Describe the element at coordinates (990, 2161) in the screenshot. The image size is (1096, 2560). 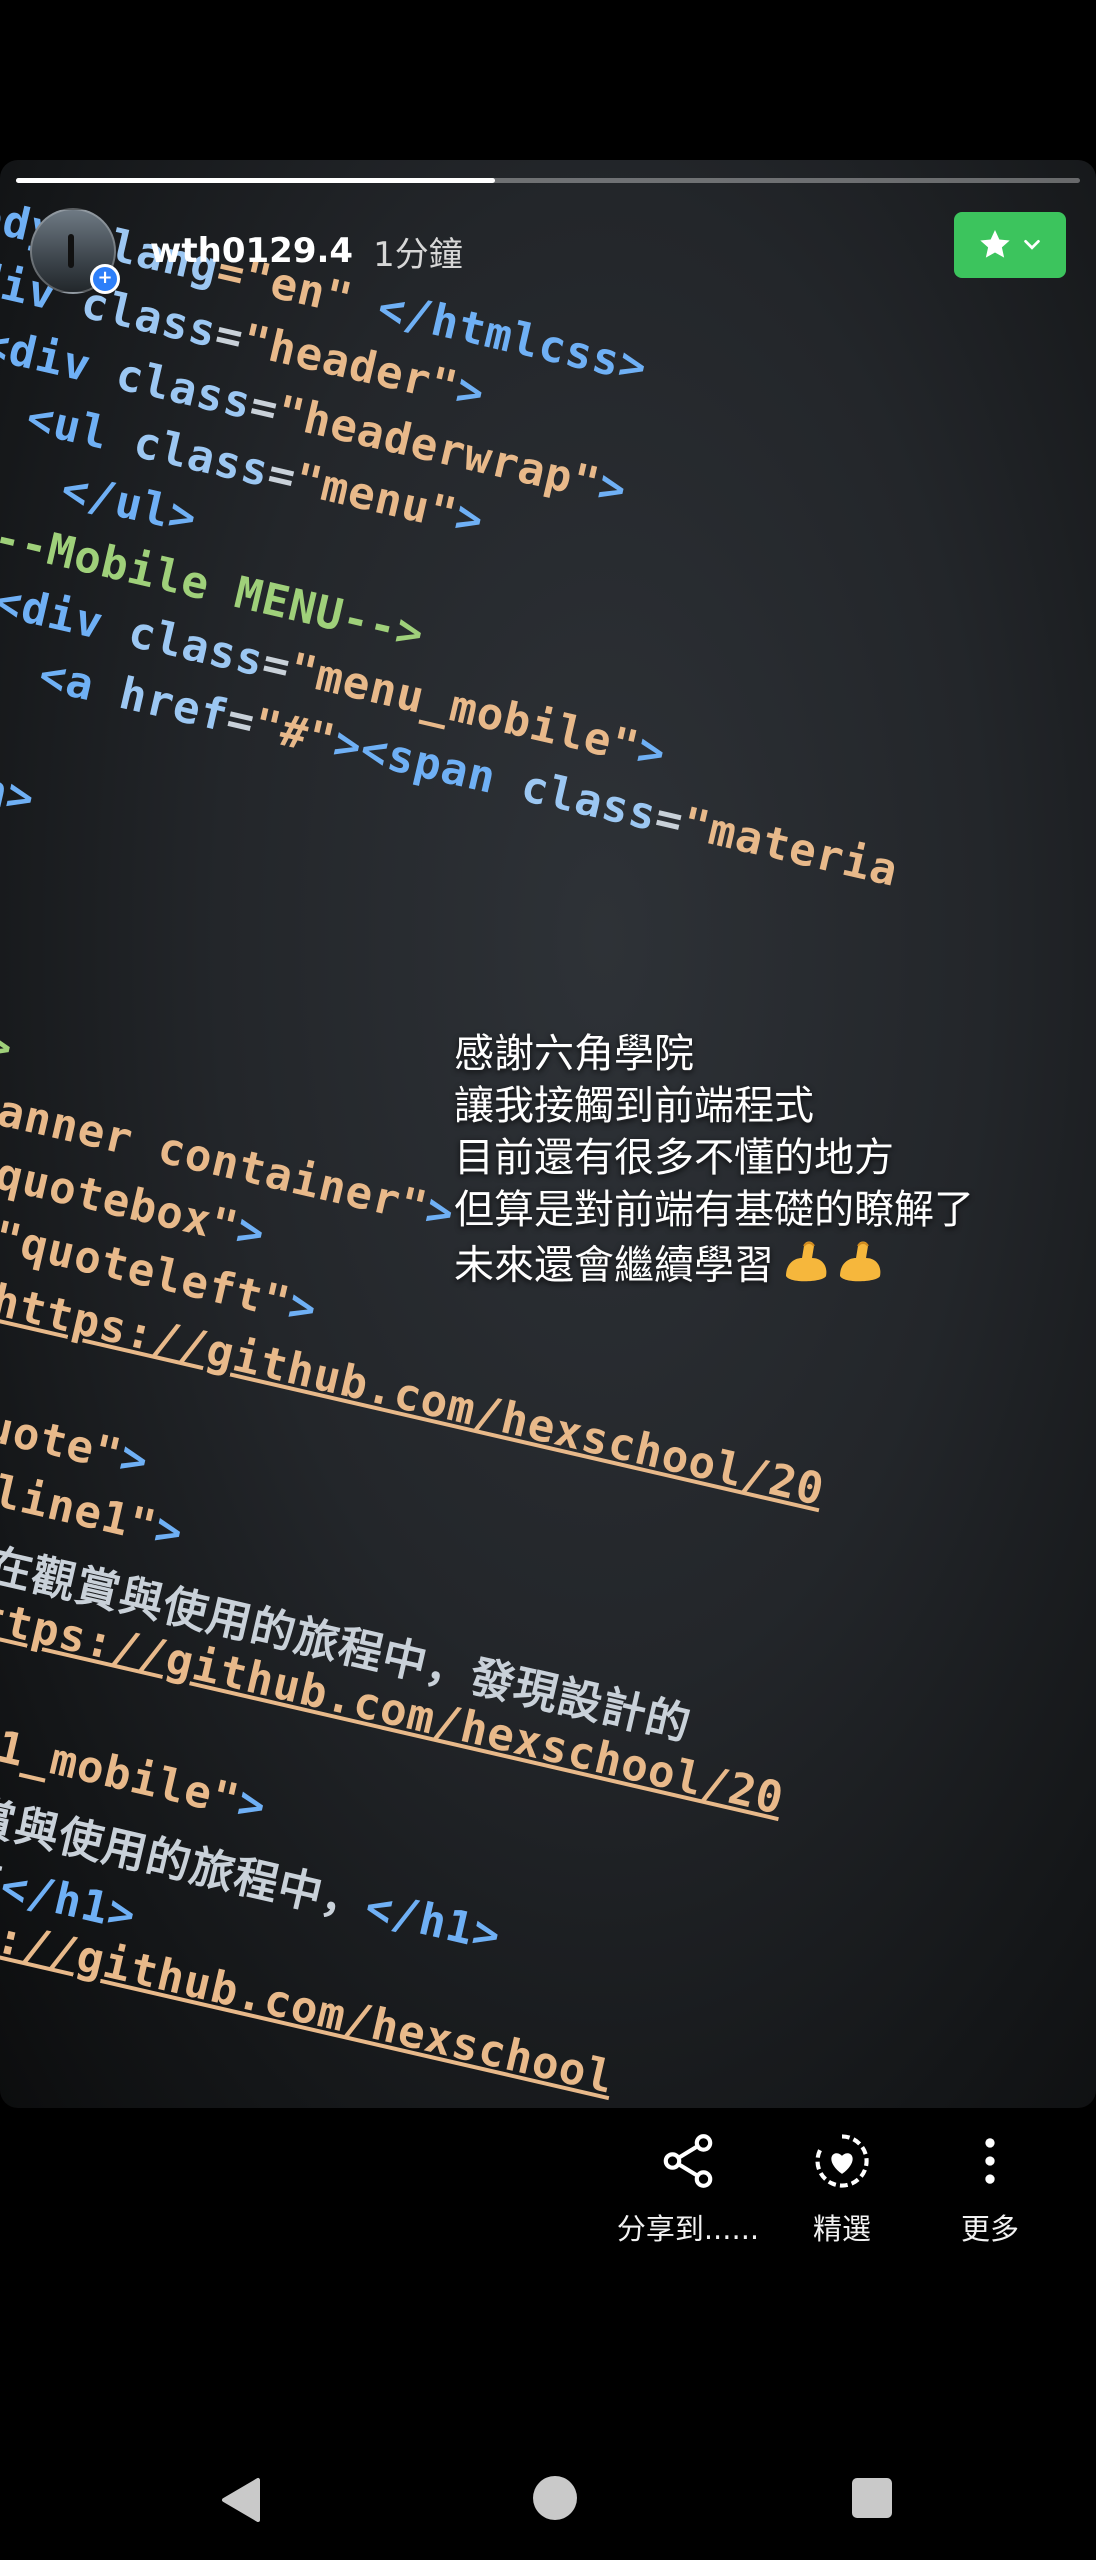
I see `more-vertical-icon` at that location.